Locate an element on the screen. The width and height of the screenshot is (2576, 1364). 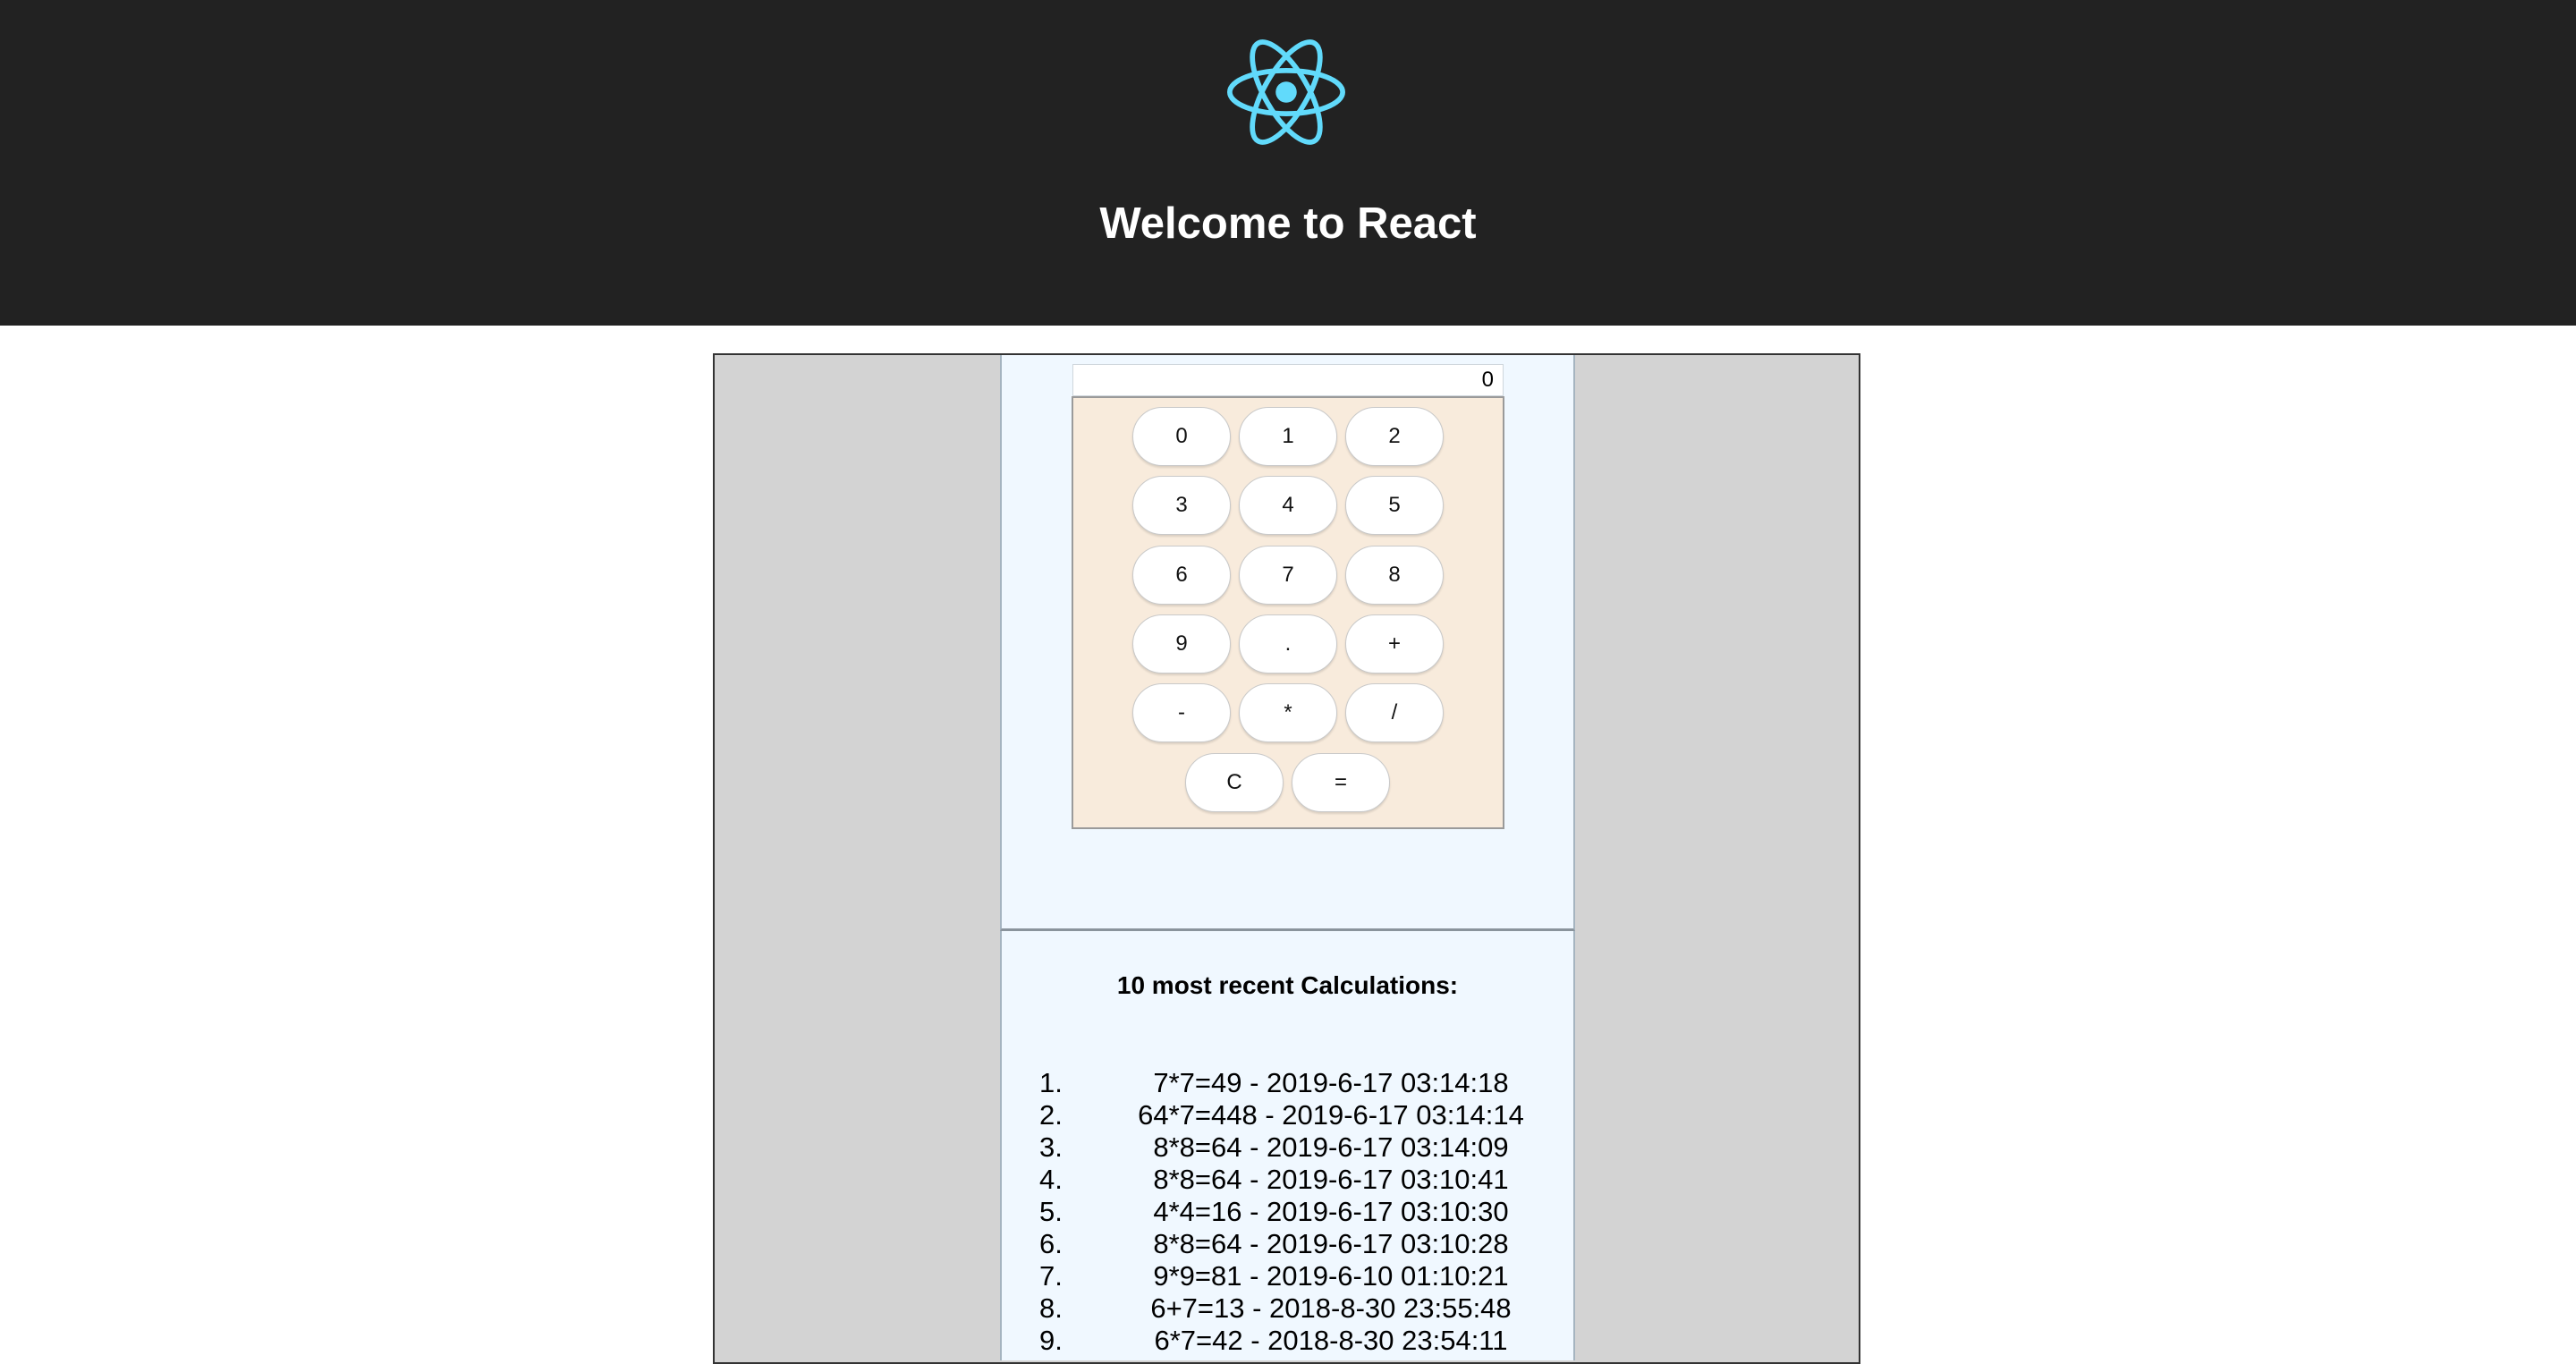
history-item-number: 6. is located at coordinates (1051, 1243).